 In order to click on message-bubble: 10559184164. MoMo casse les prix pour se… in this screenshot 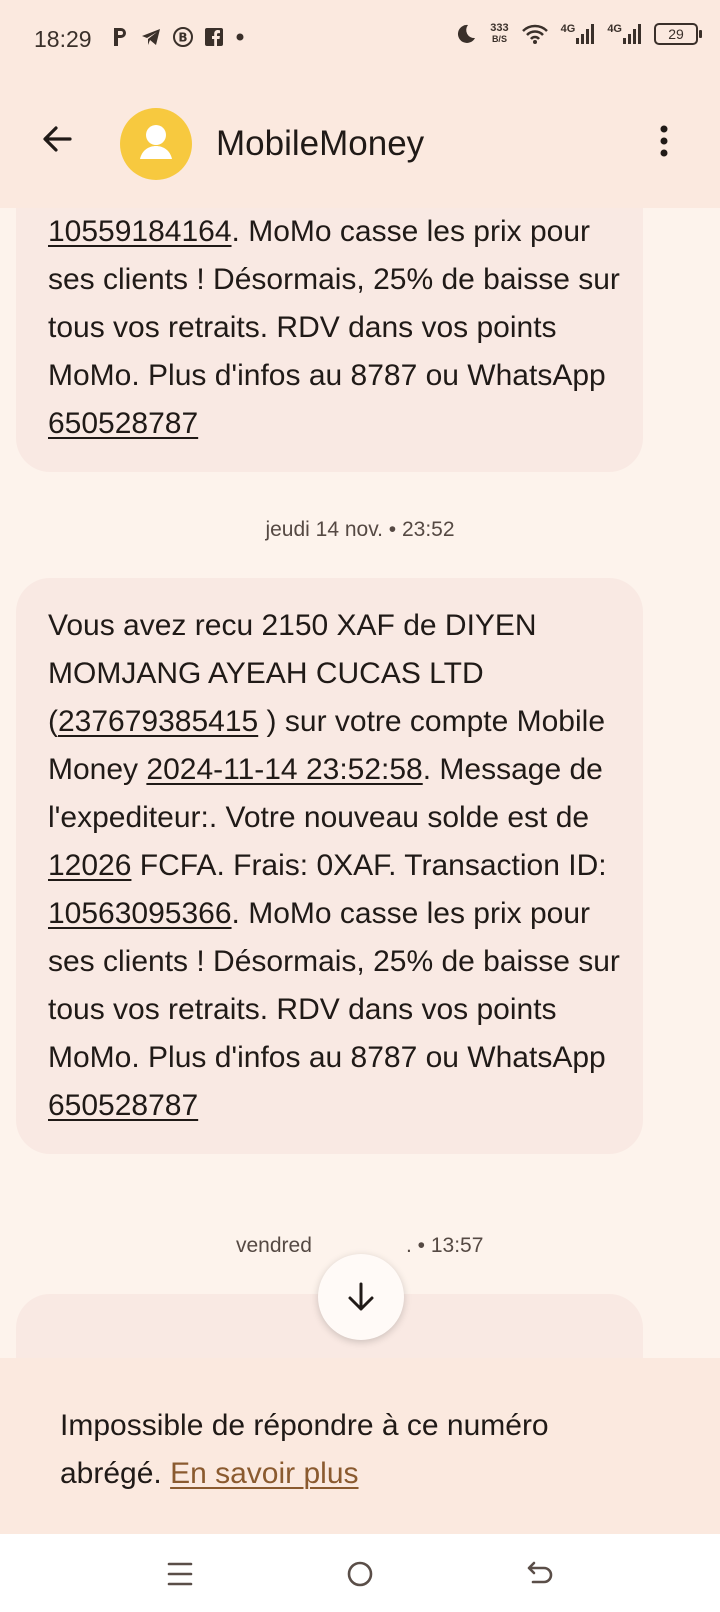, I will do `click(329, 340)`.